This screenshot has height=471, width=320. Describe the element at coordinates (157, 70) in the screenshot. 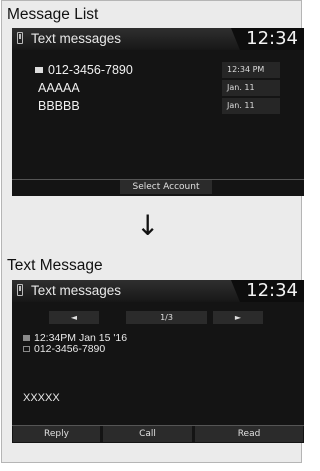

I see `message-row: 012-3456-7890 12:34 PM` at that location.